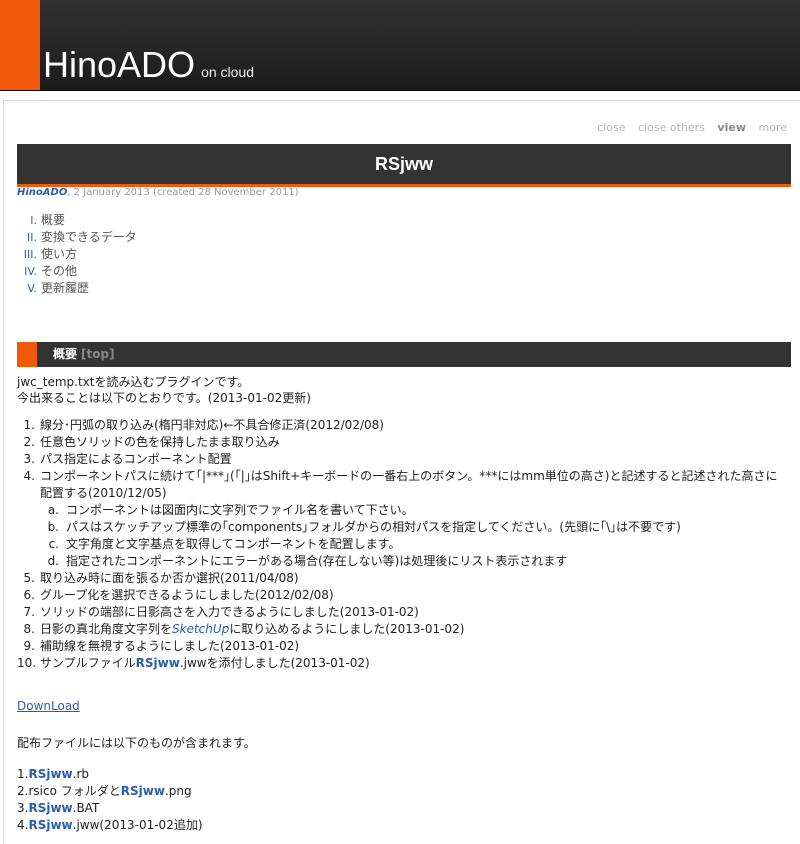 This screenshot has width=800, height=844. I want to click on file-prefix: 2.rsico フォルダと, so click(69, 791).